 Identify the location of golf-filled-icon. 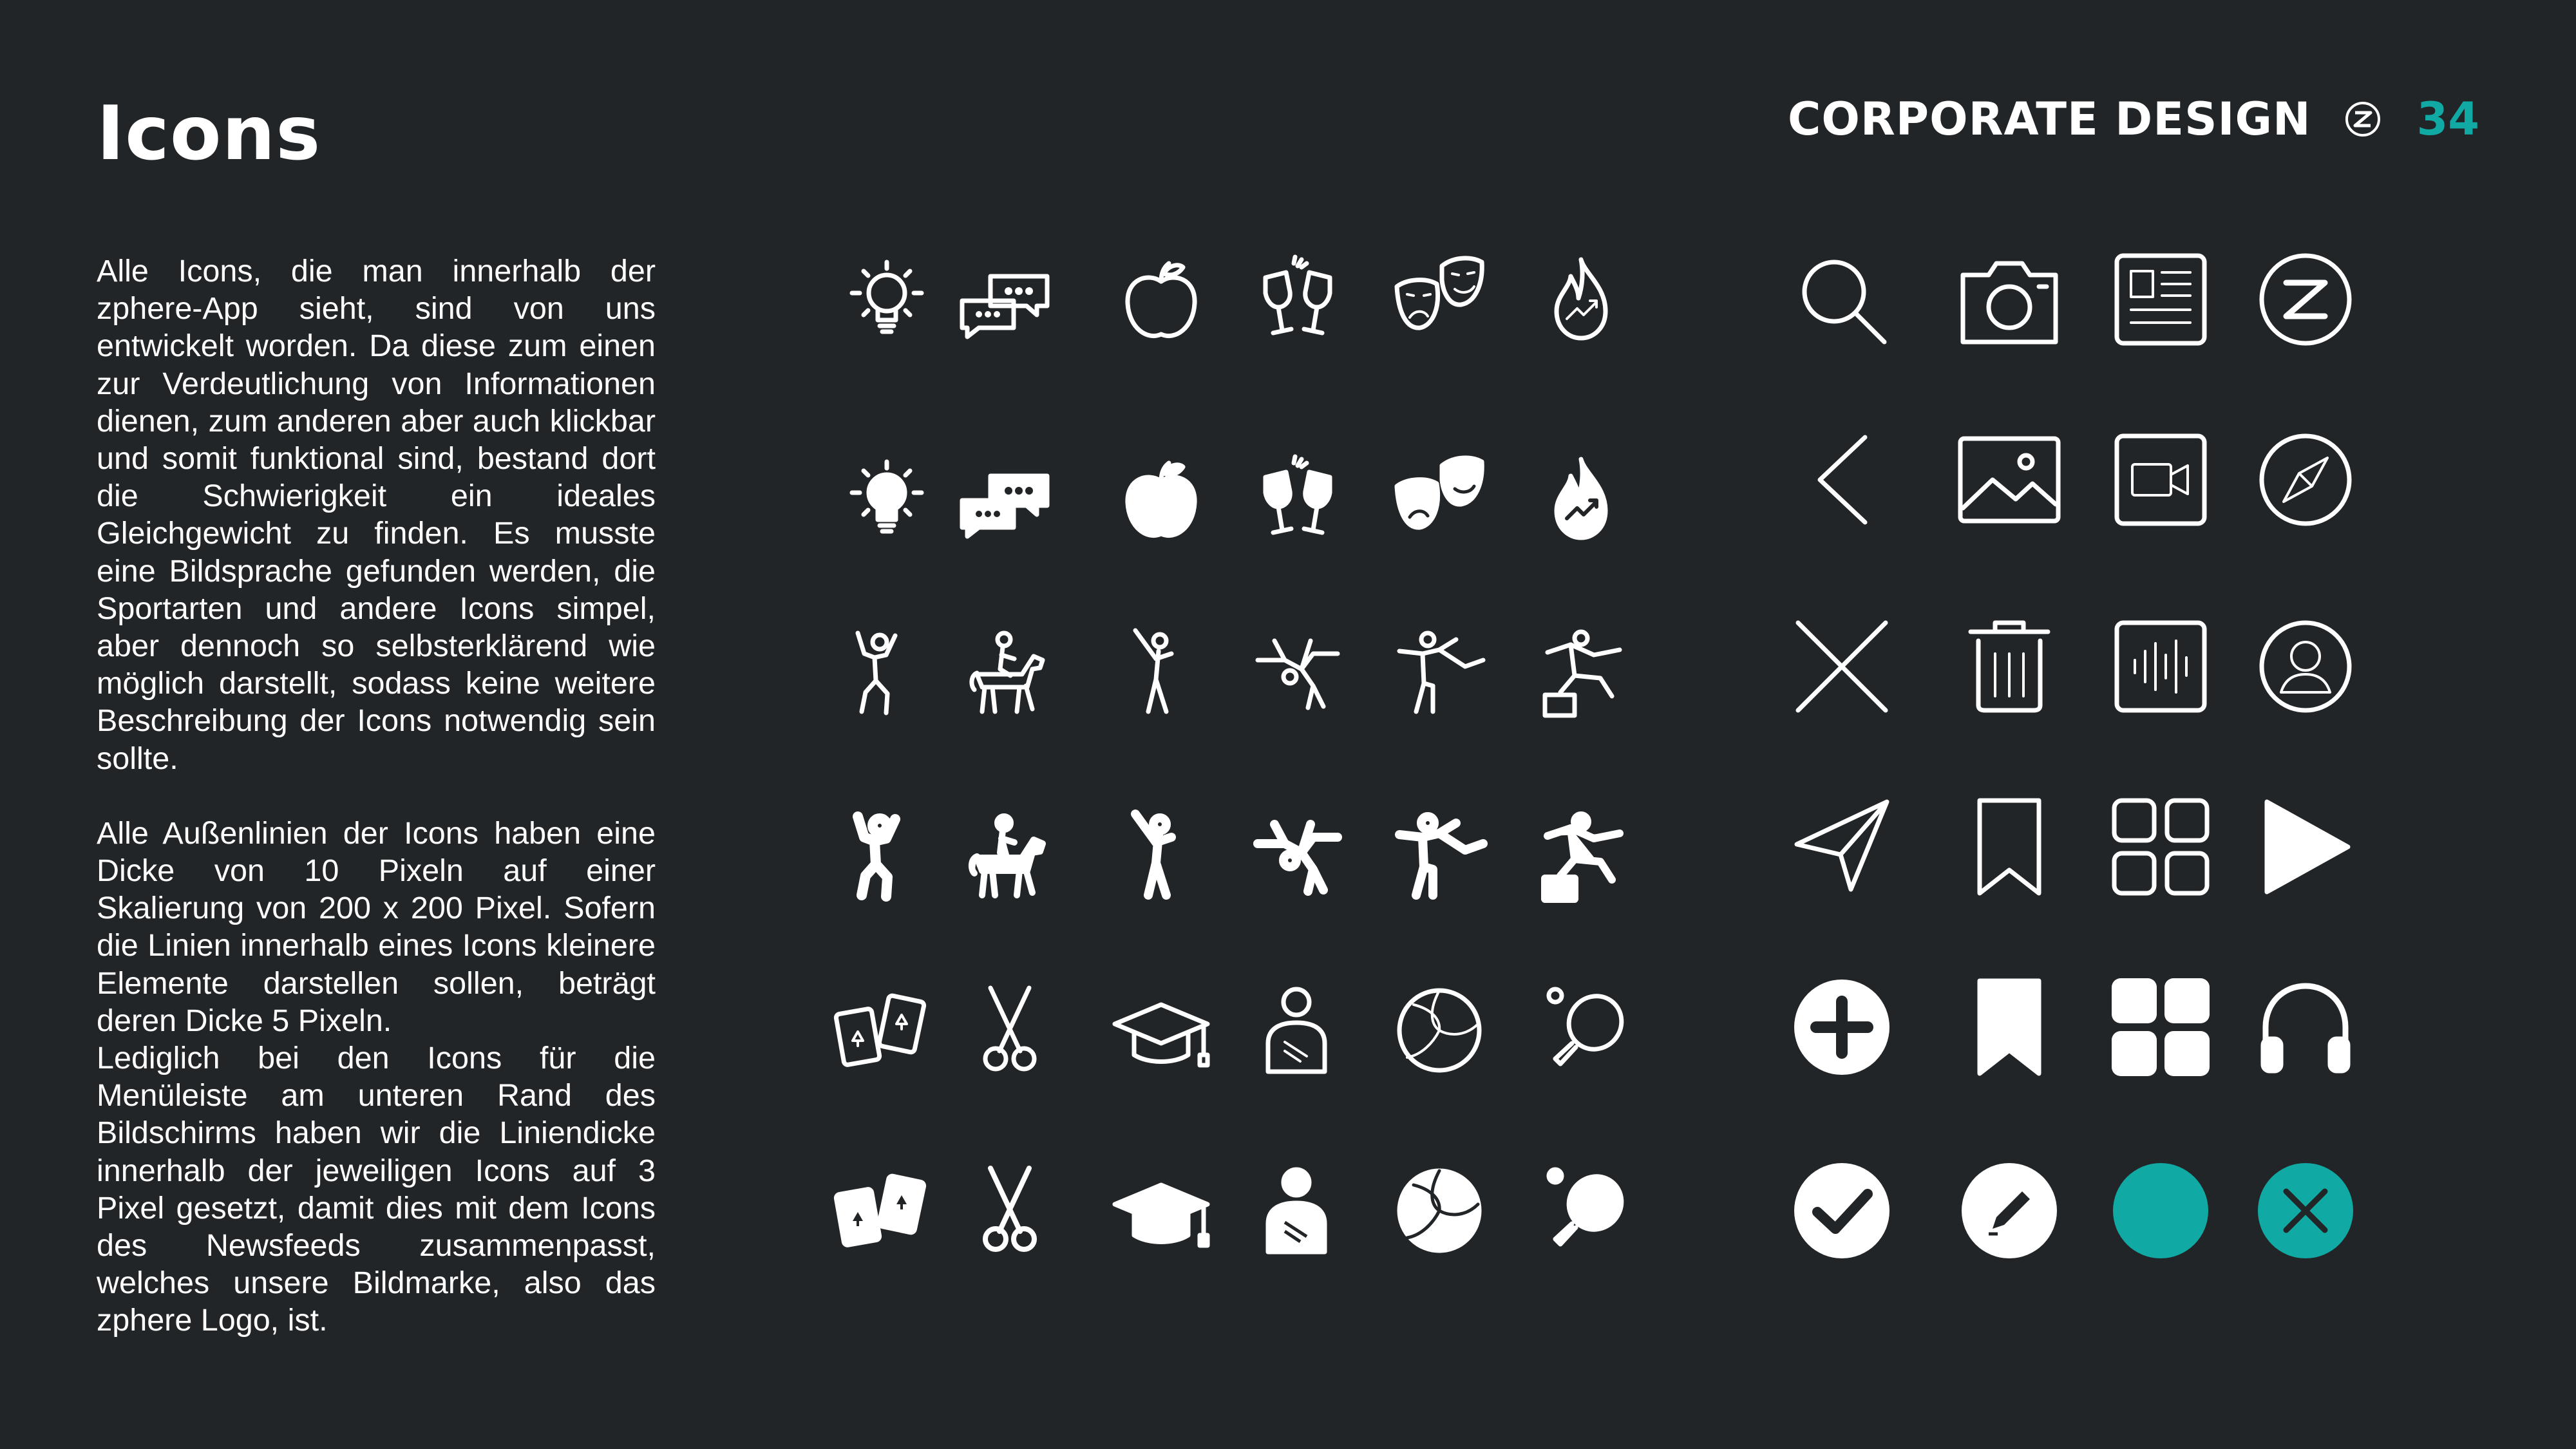
(1161, 856).